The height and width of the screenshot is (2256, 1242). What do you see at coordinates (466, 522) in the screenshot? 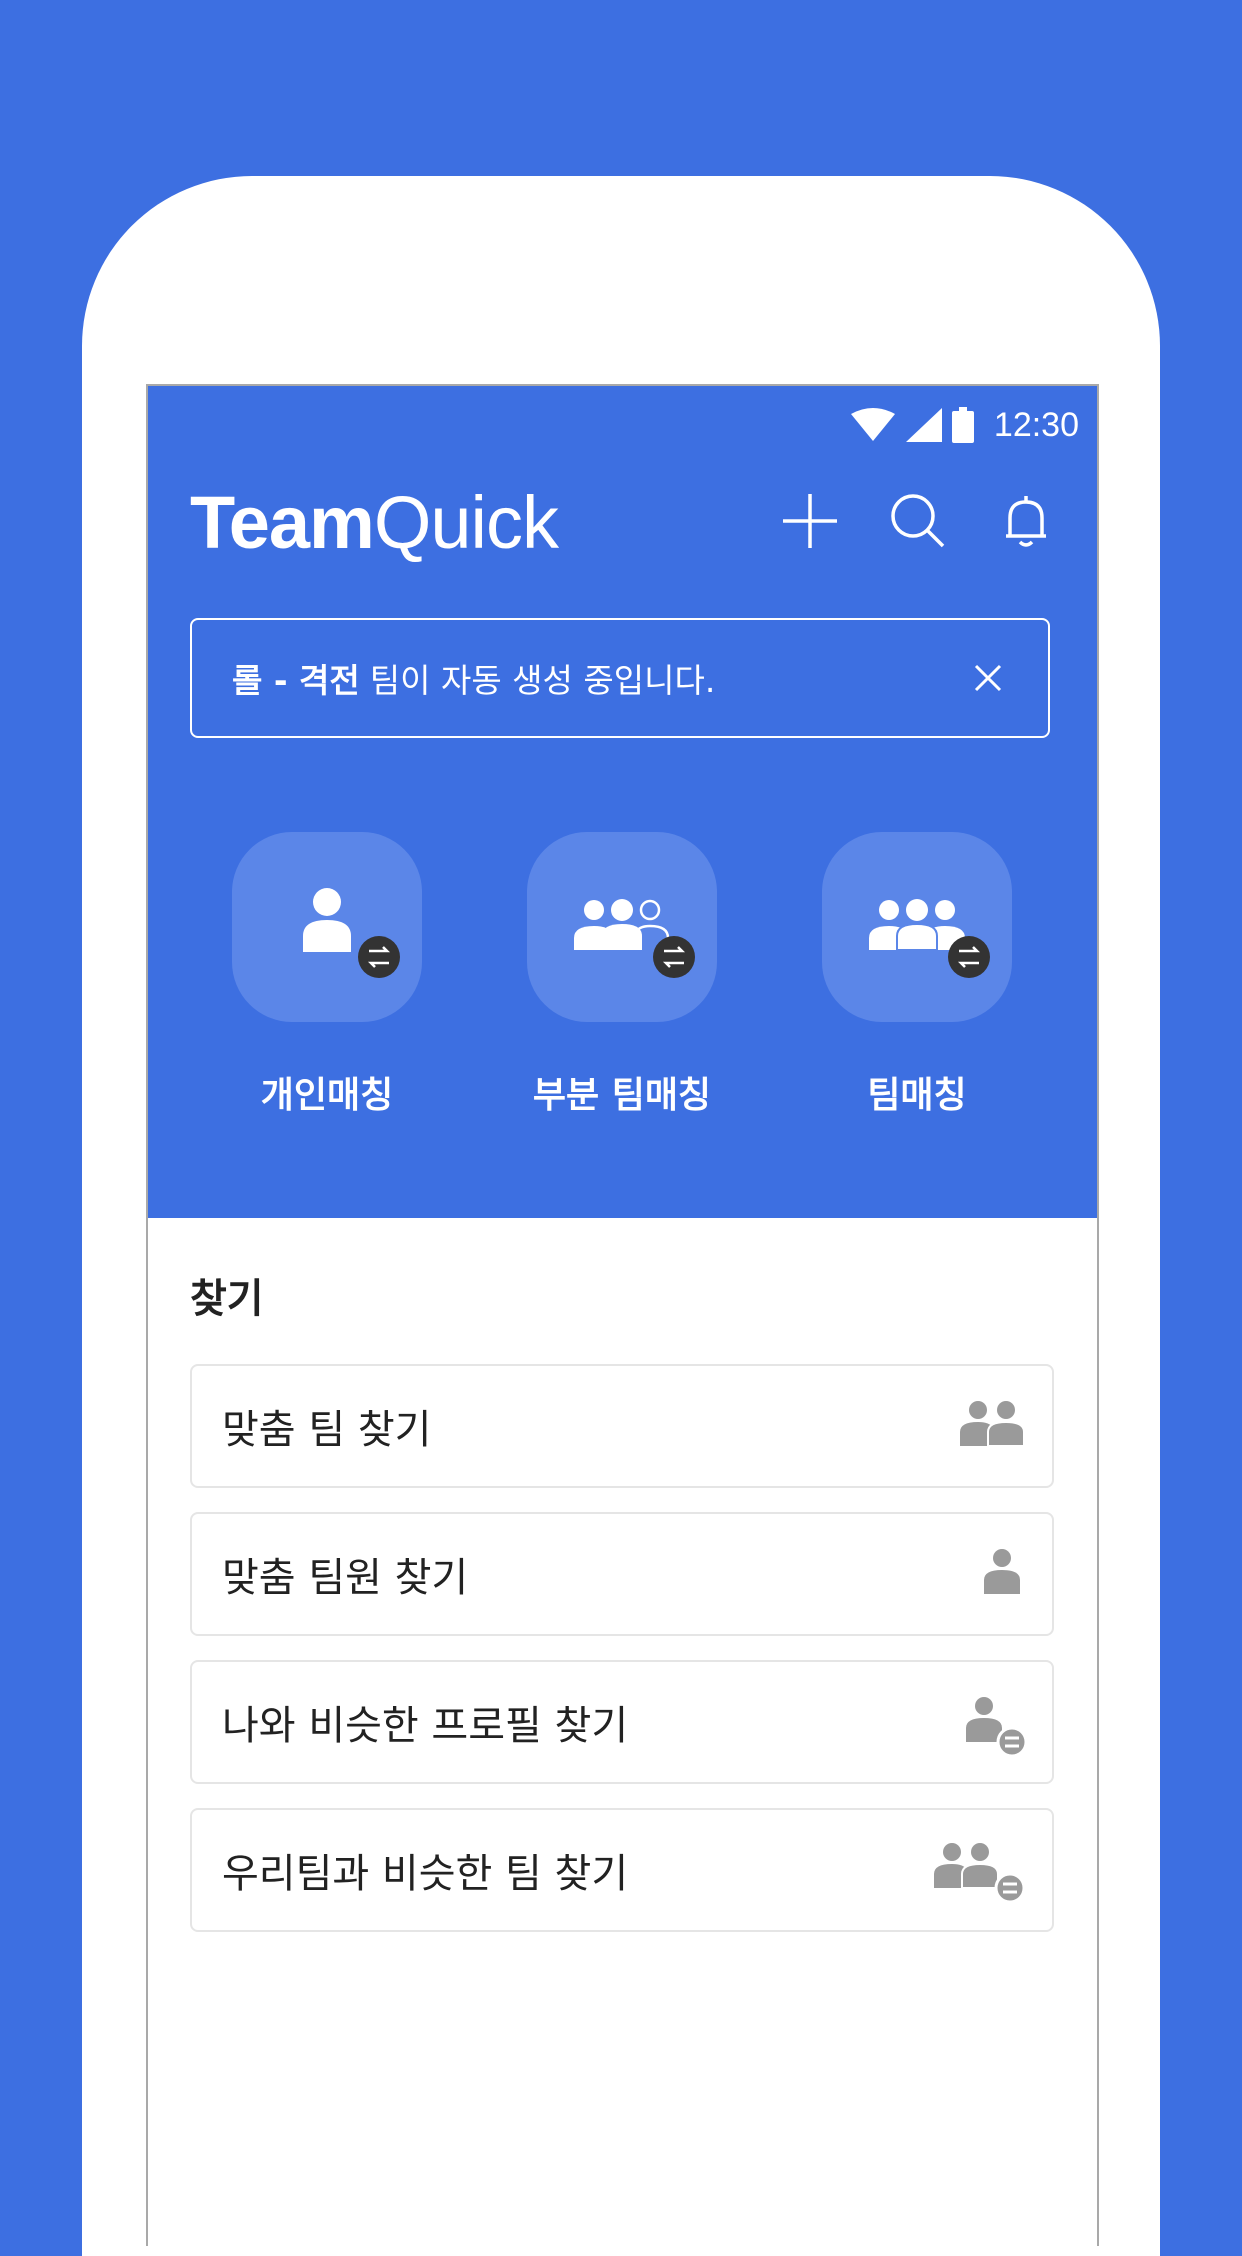
I see `logo-quick: Quick` at bounding box center [466, 522].